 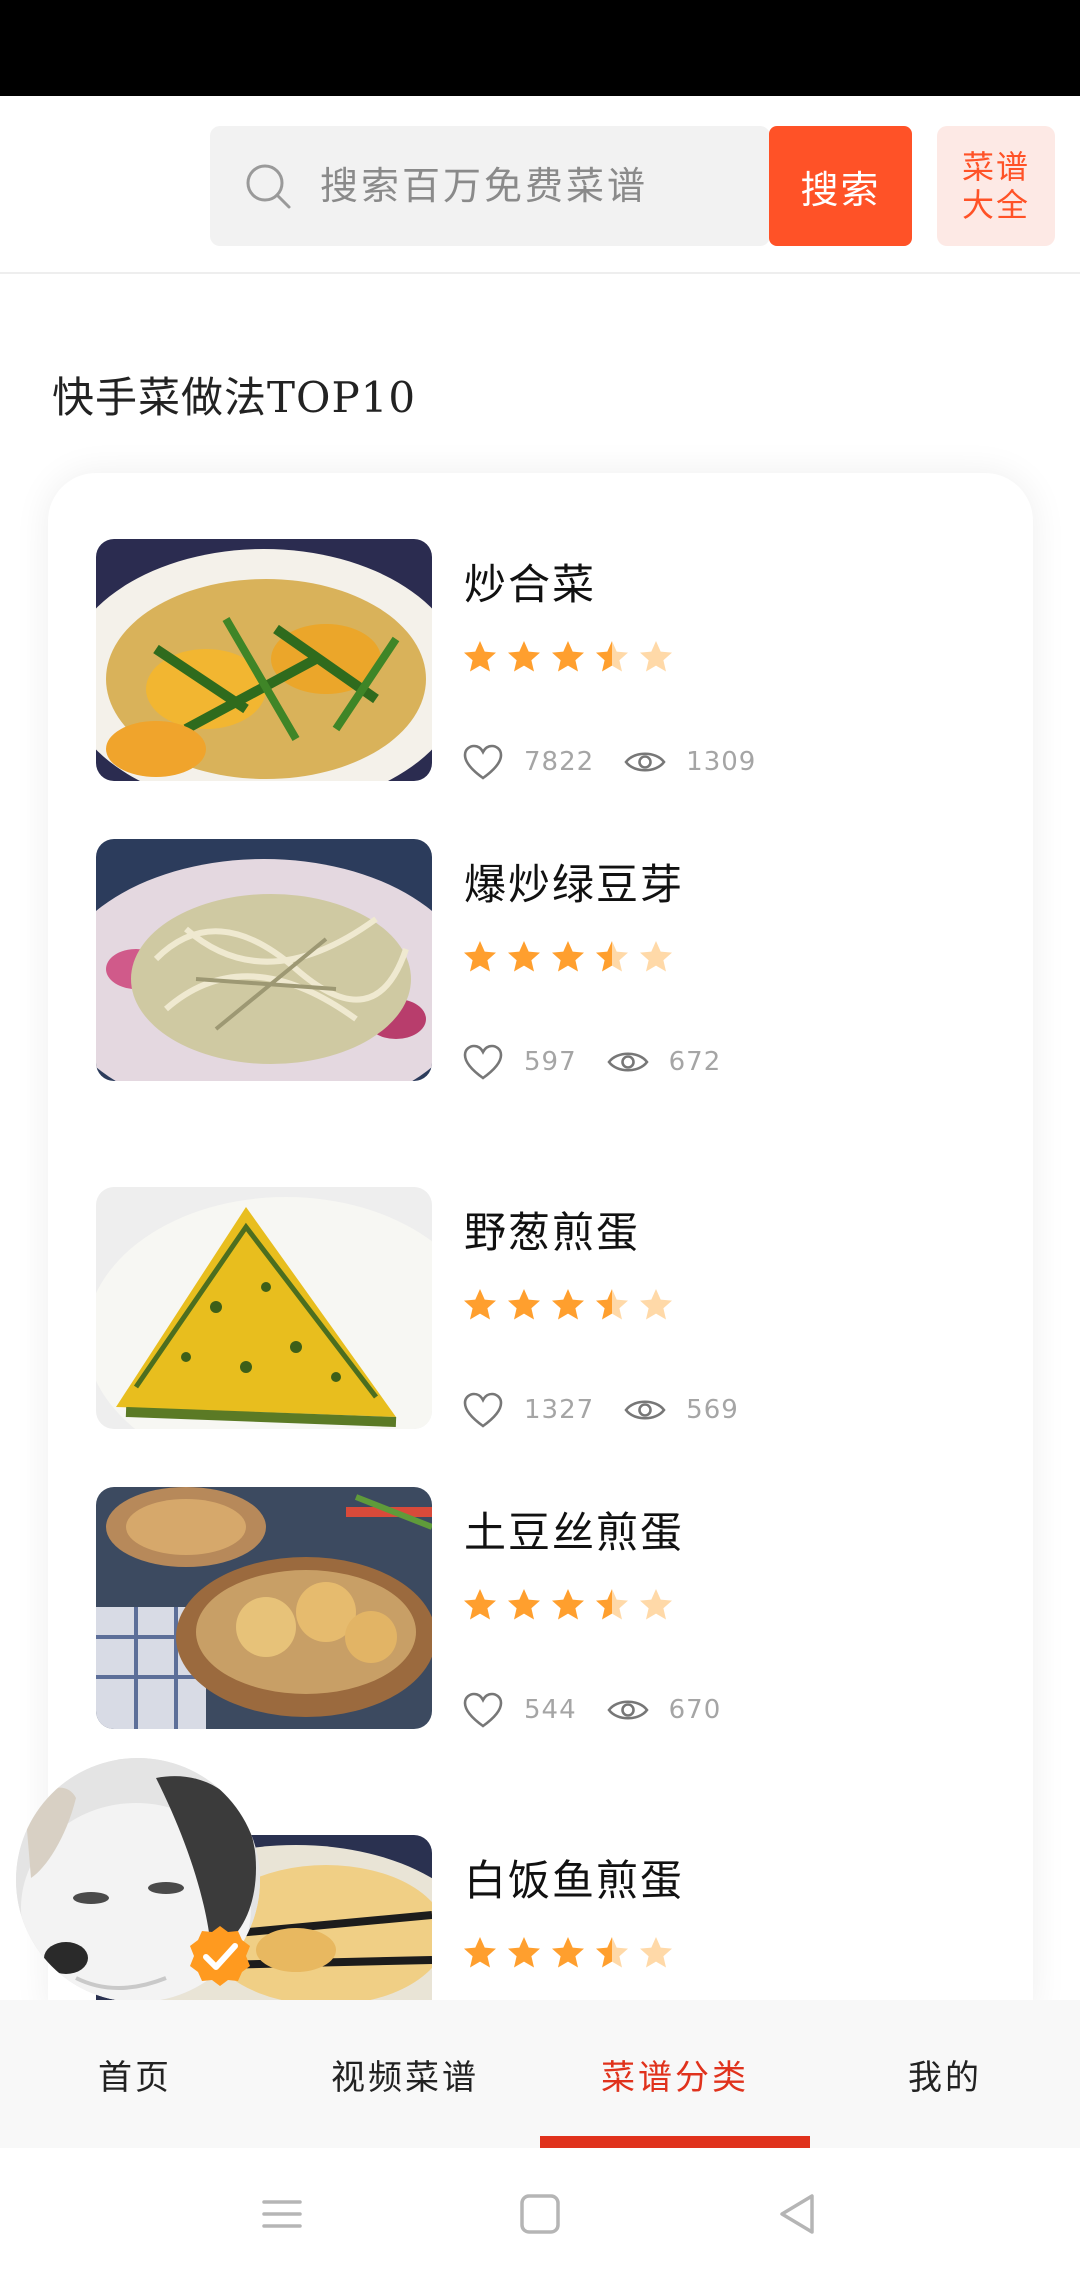 I want to click on recipe-catalog-button: 菜谱 大全, so click(x=996, y=186).